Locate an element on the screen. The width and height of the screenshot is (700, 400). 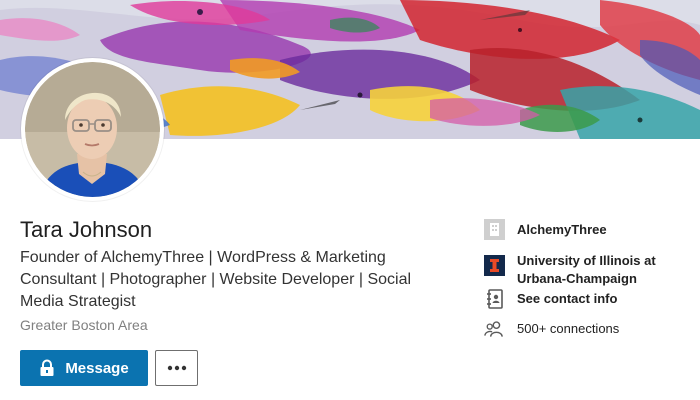
more-actions-button is located at coordinates (176, 368).